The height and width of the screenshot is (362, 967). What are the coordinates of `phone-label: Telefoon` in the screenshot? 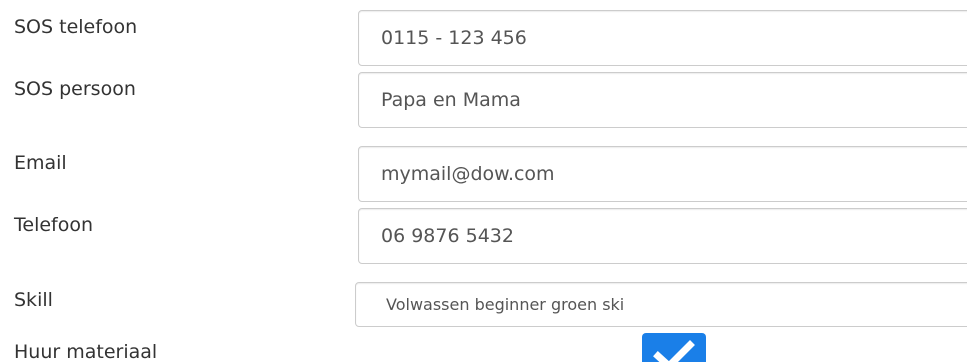 It's located at (54, 225).